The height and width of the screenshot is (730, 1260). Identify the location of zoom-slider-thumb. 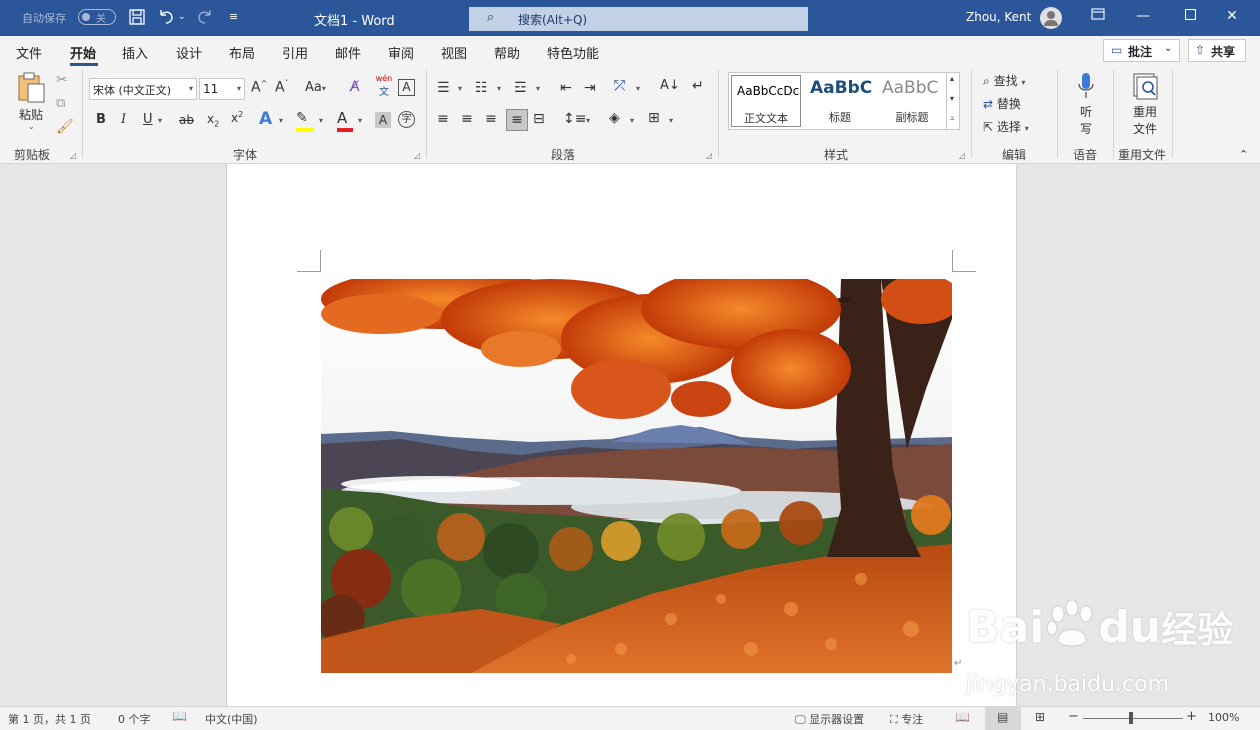
(1131, 718).